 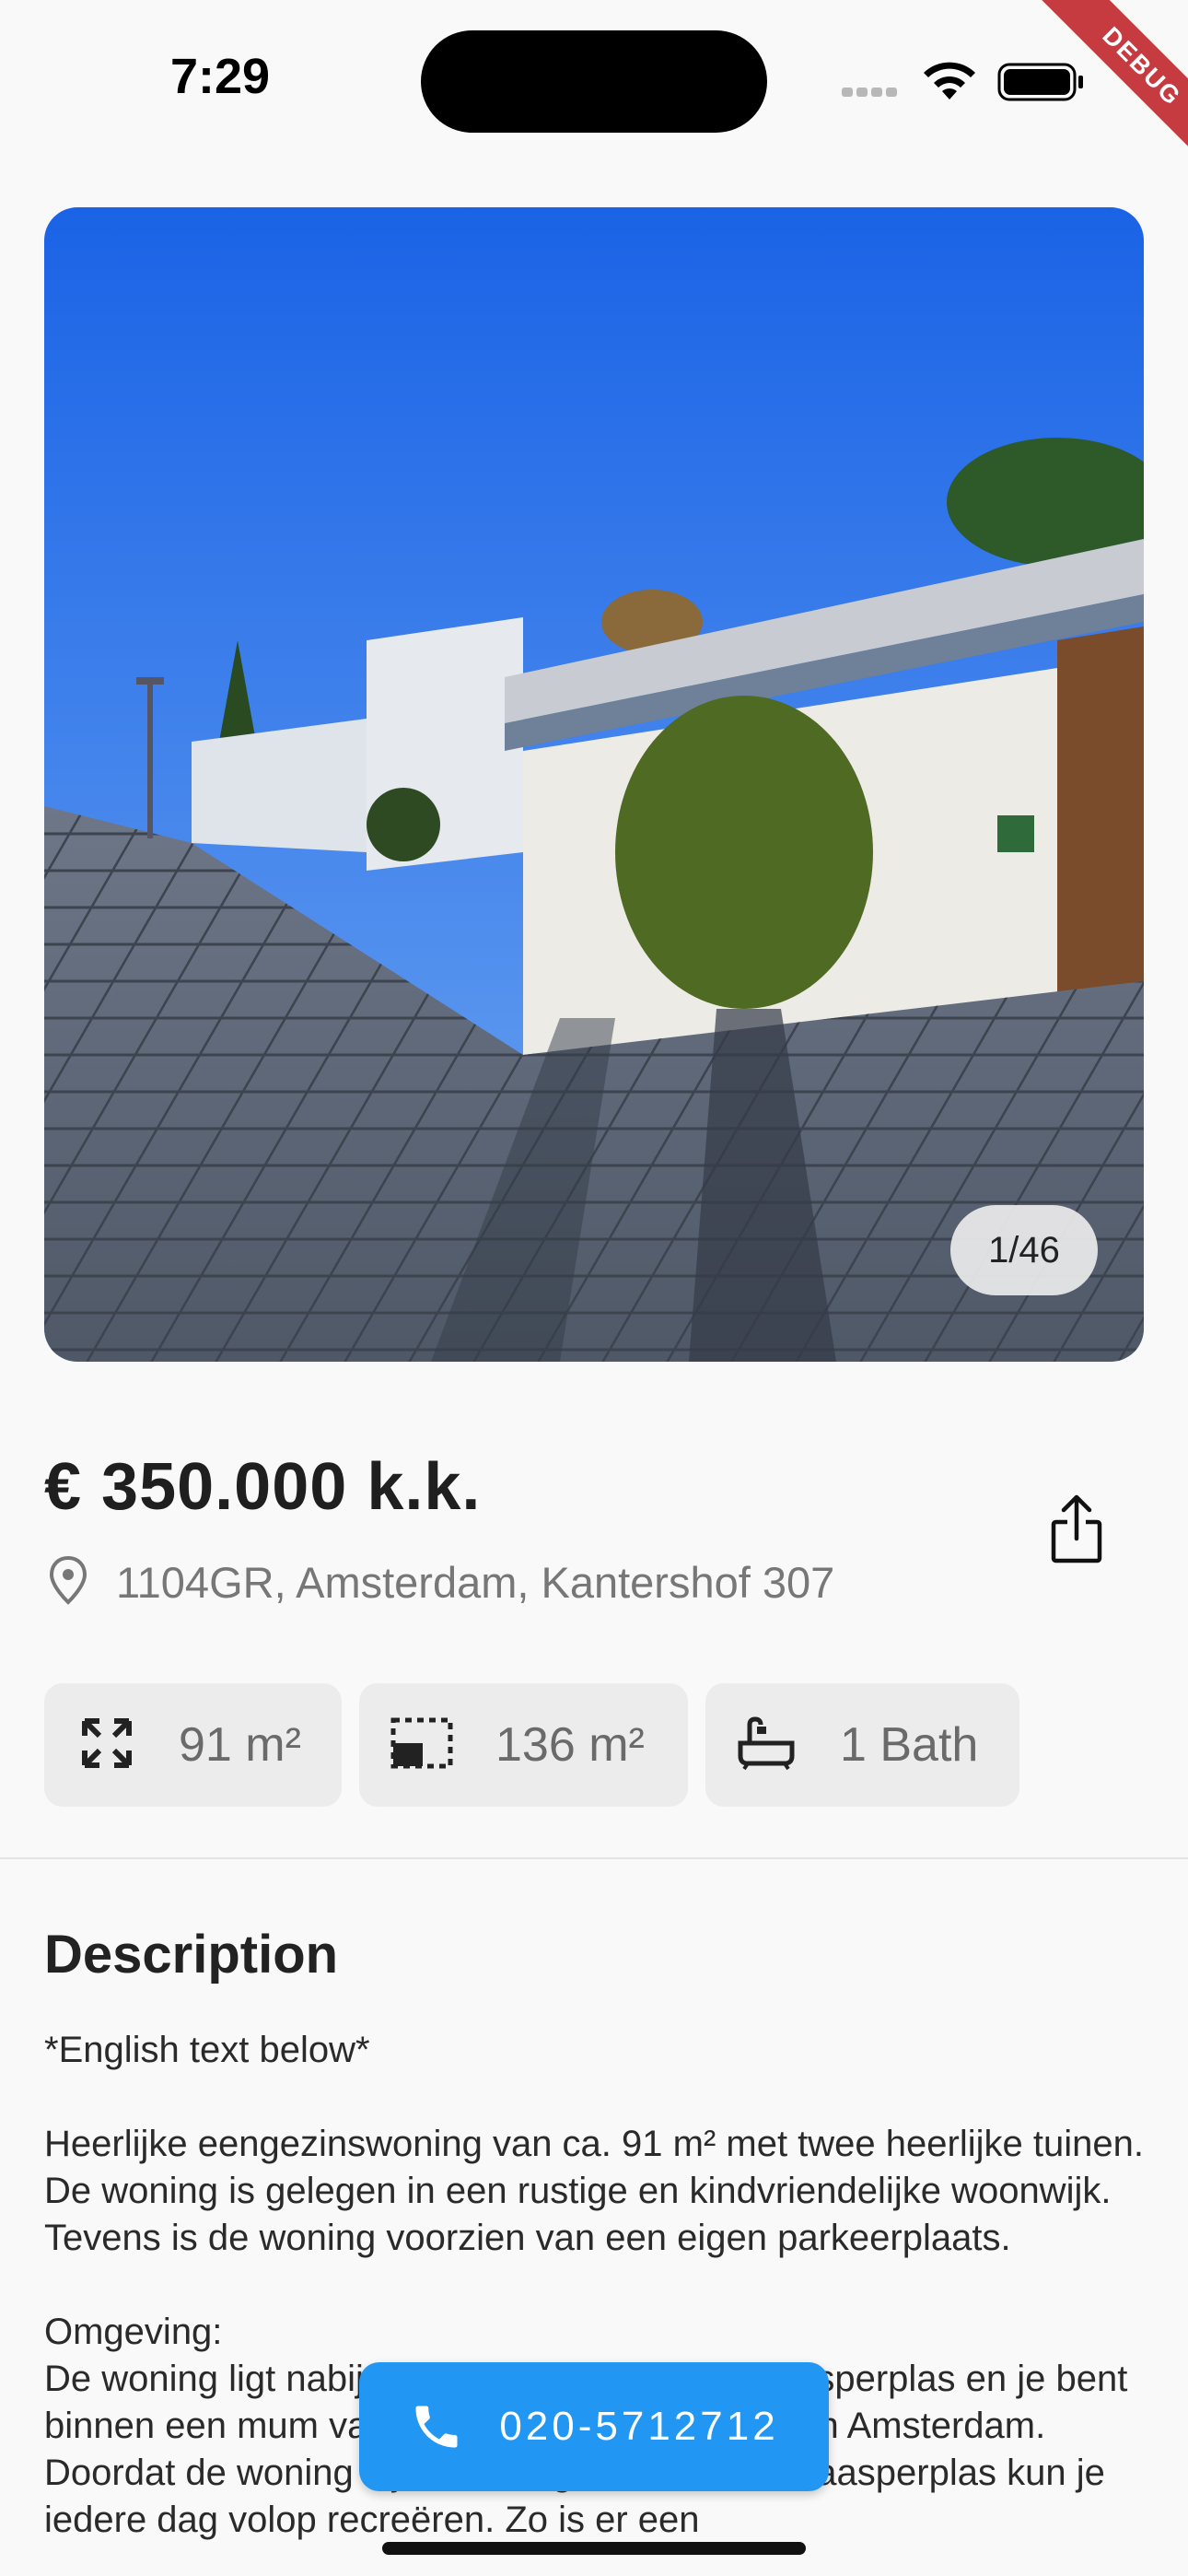 I want to click on share-button, so click(x=1076, y=1532).